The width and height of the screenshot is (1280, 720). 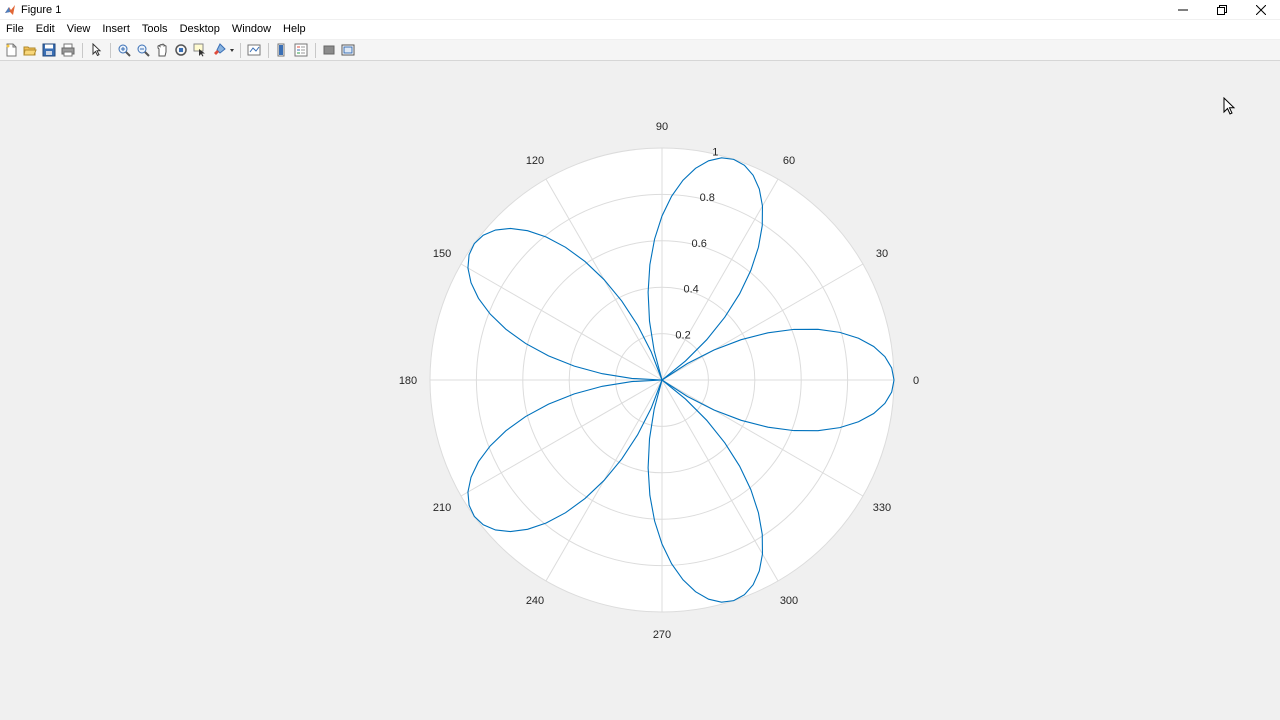 I want to click on brush-button, so click(x=219, y=50).